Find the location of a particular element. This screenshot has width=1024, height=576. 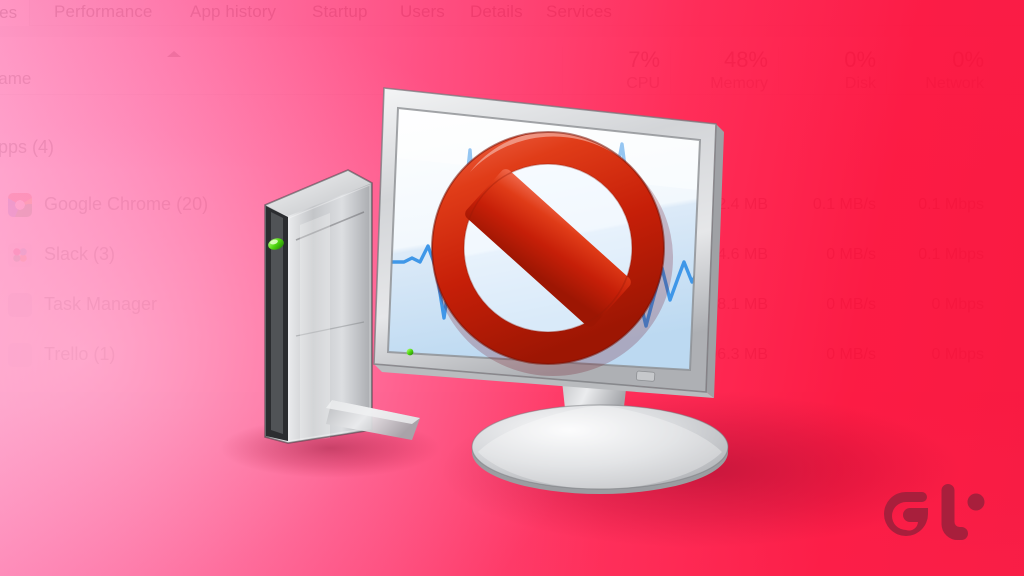

power-button is located at coordinates (646, 376).